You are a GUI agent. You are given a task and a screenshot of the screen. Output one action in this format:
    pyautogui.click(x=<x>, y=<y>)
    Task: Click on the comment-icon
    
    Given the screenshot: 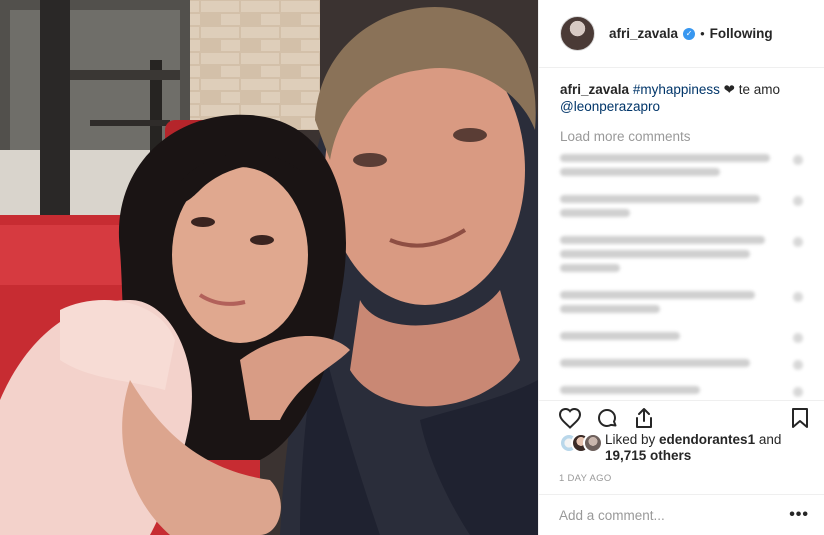 What is the action you would take?
    pyautogui.click(x=607, y=418)
    